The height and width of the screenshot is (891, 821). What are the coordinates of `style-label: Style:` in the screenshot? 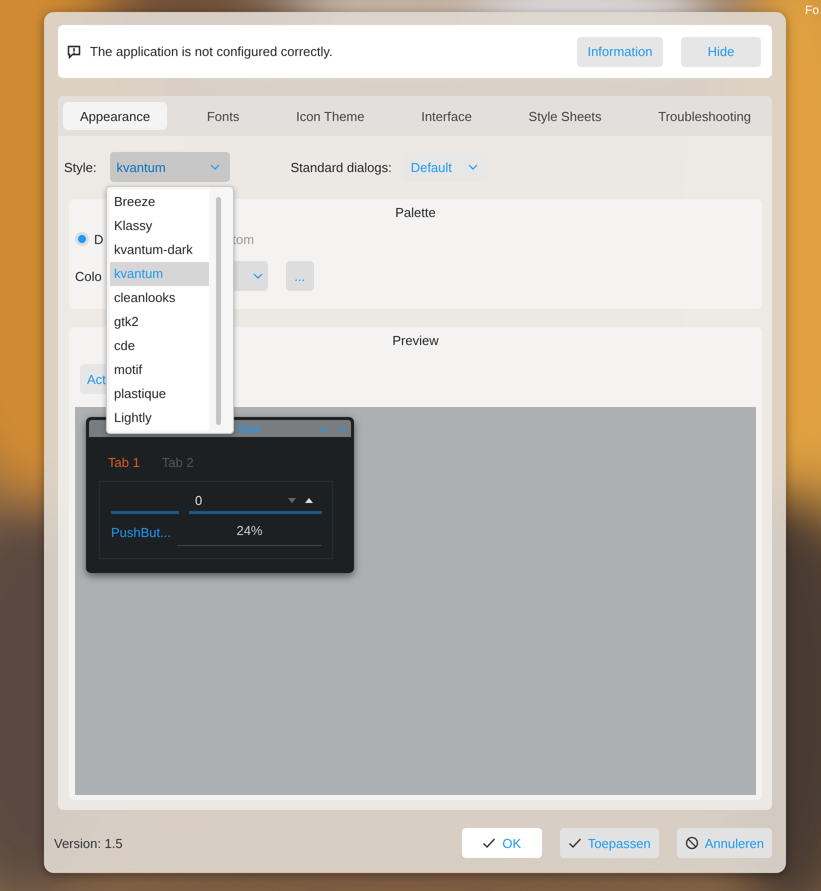 It's located at (80, 167).